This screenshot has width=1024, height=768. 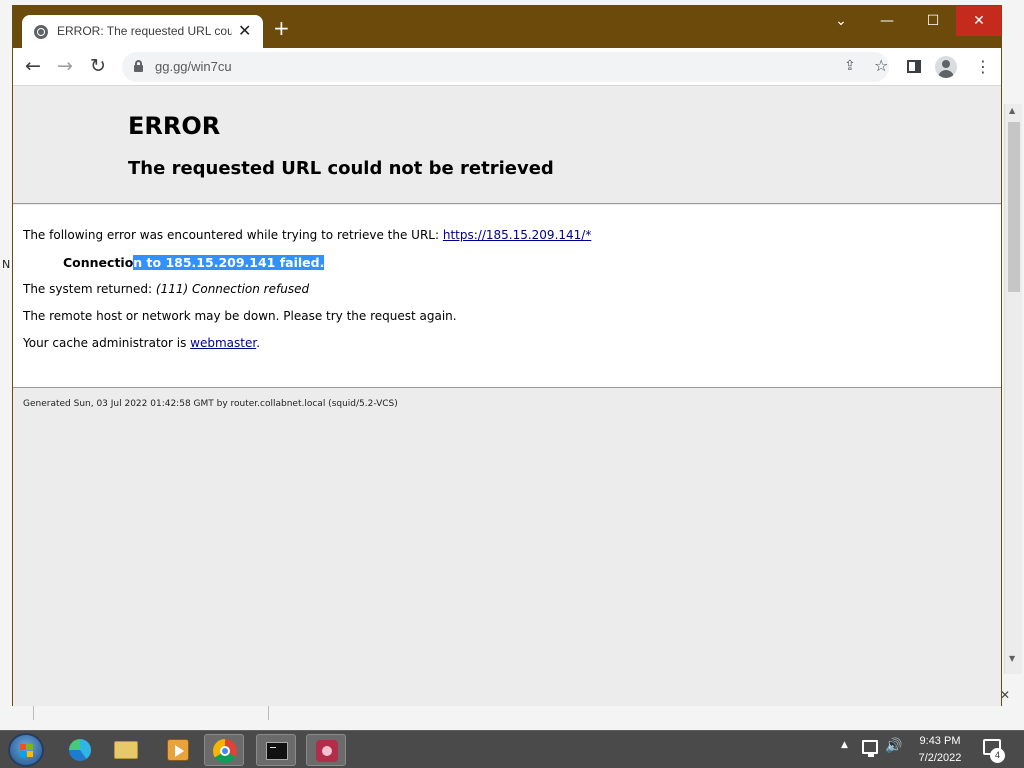 I want to click on network-icon, so click(x=870, y=748).